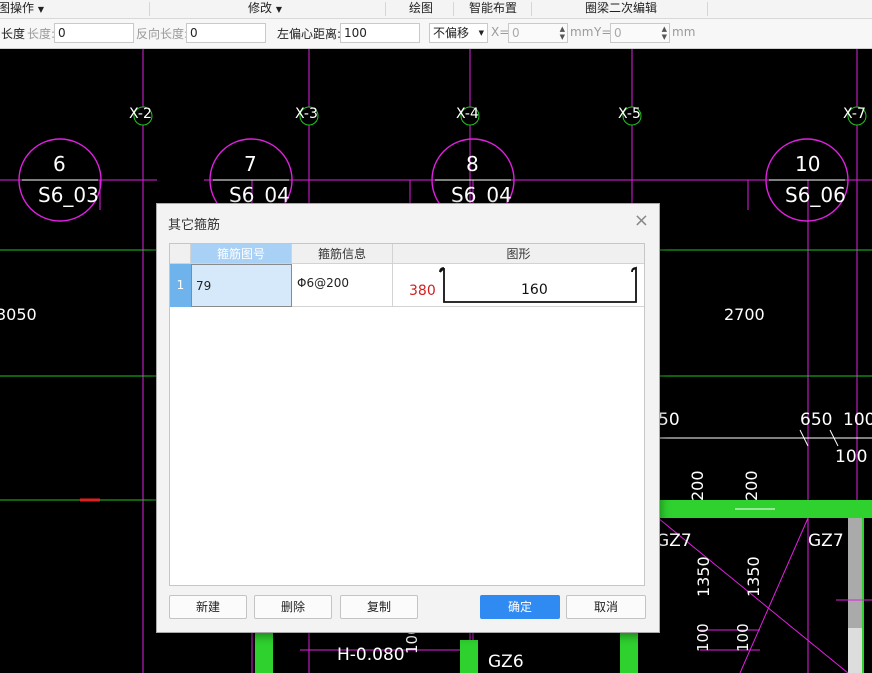  I want to click on length-label: 长度:, so click(41, 34).